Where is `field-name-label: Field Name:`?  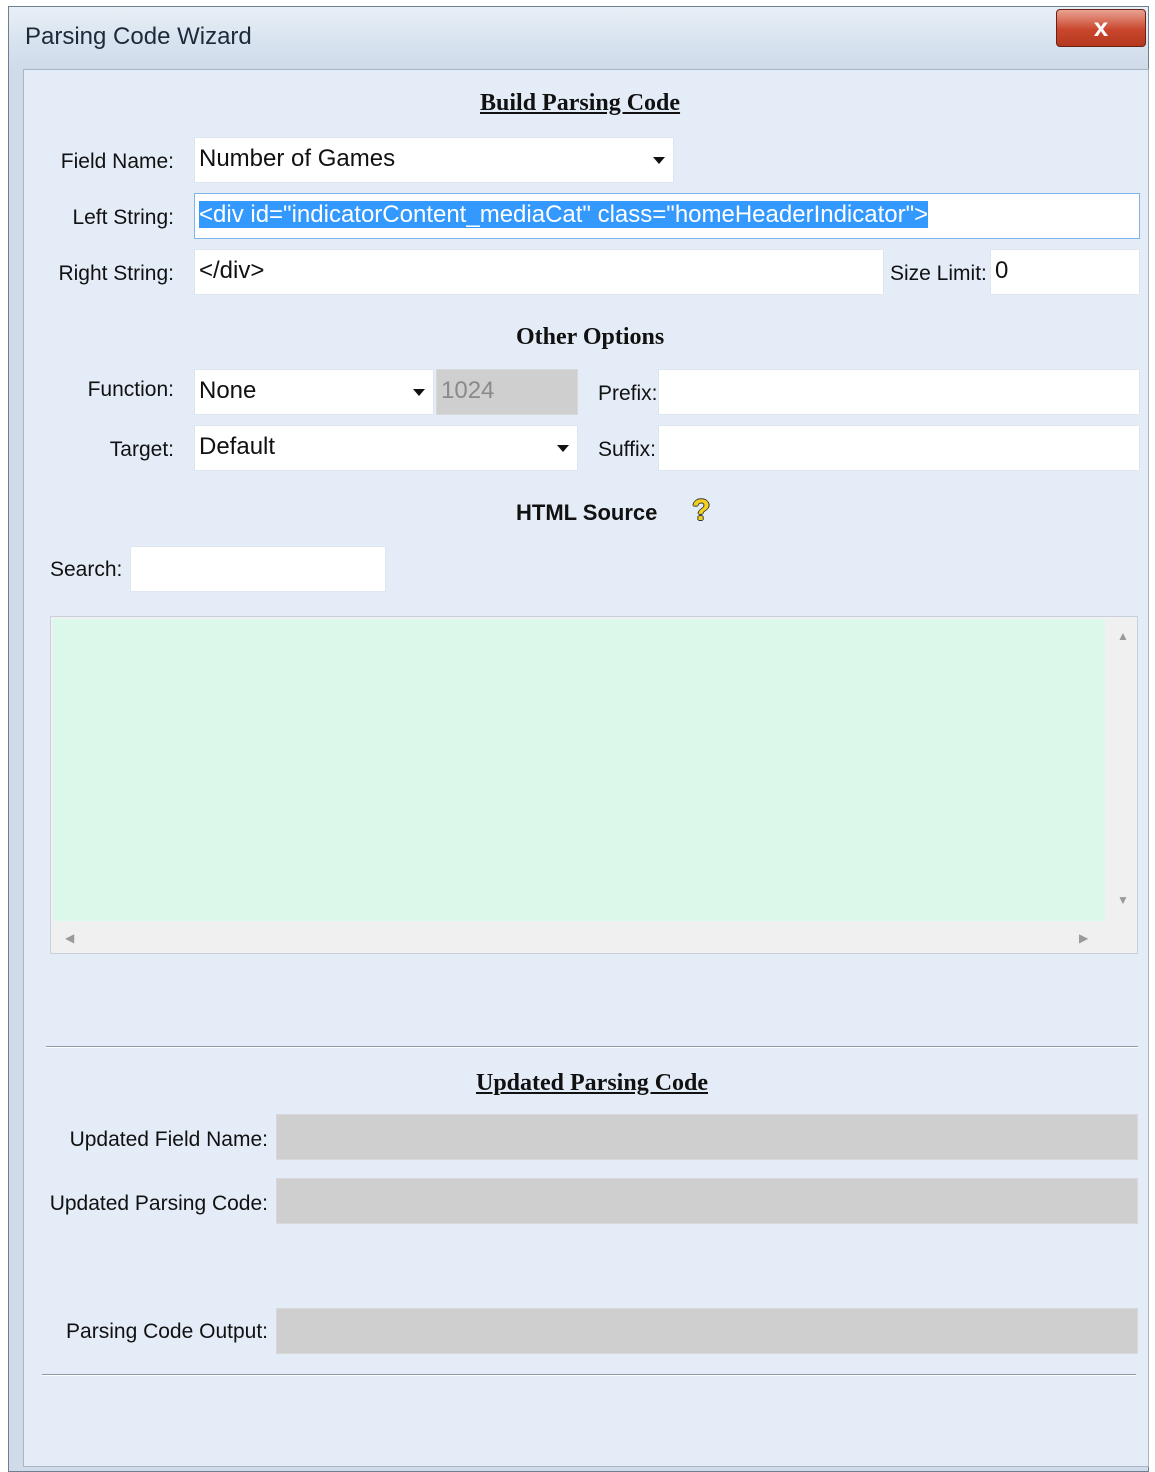 field-name-label: Field Name: is located at coordinates (117, 161).